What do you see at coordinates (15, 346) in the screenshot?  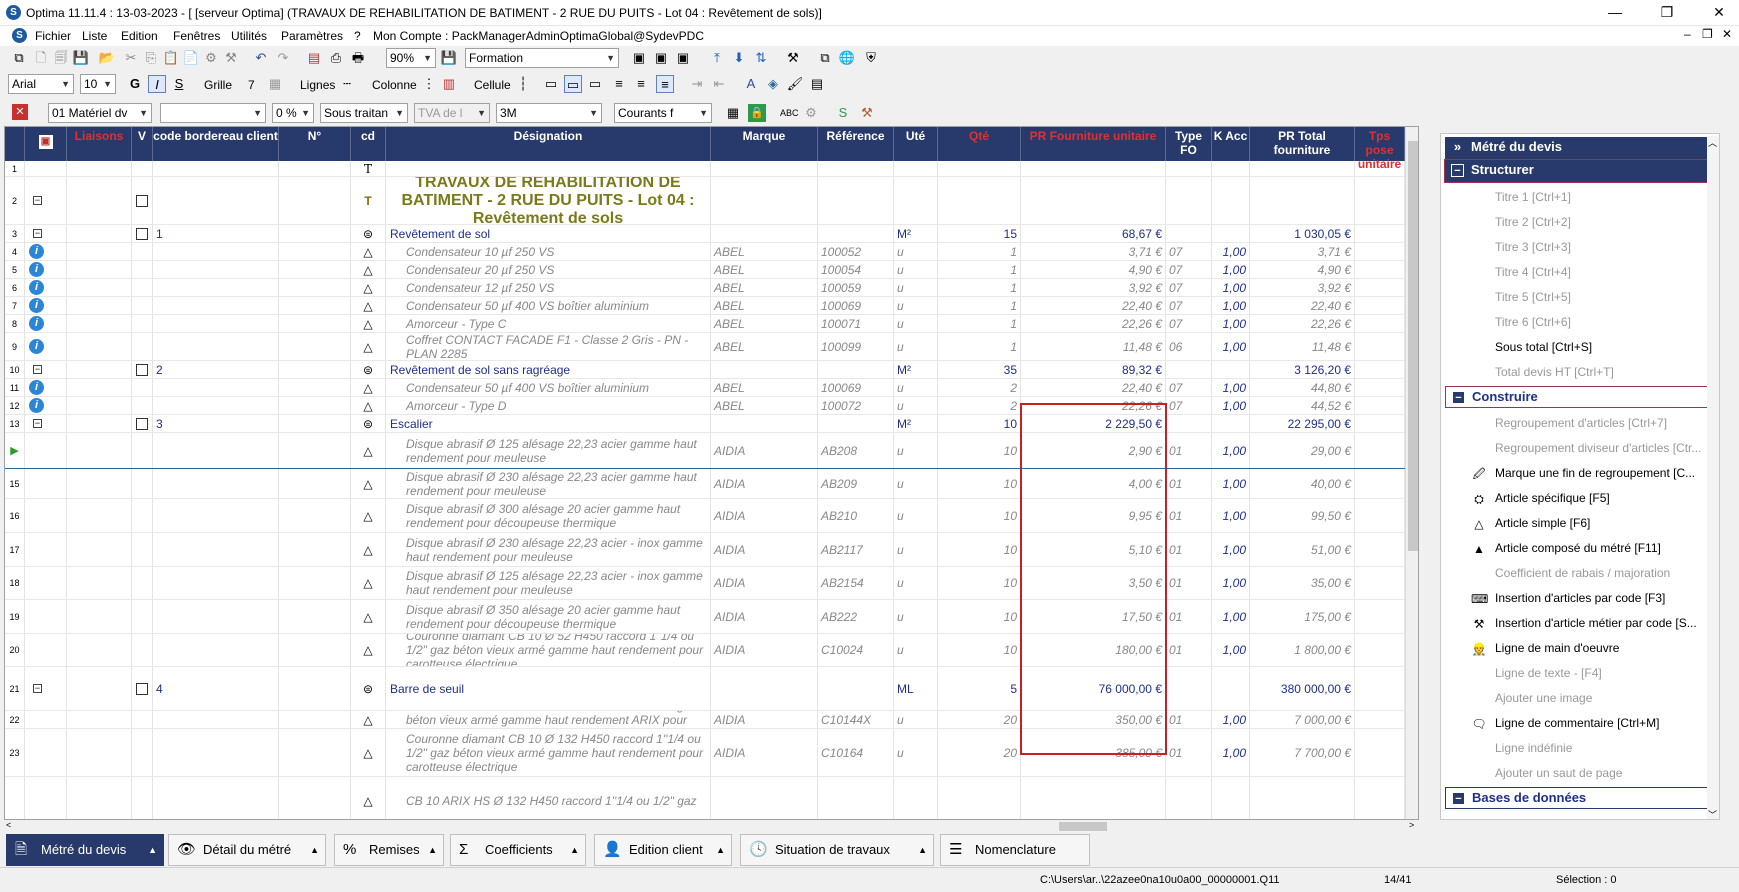 I see `row-number: 9` at bounding box center [15, 346].